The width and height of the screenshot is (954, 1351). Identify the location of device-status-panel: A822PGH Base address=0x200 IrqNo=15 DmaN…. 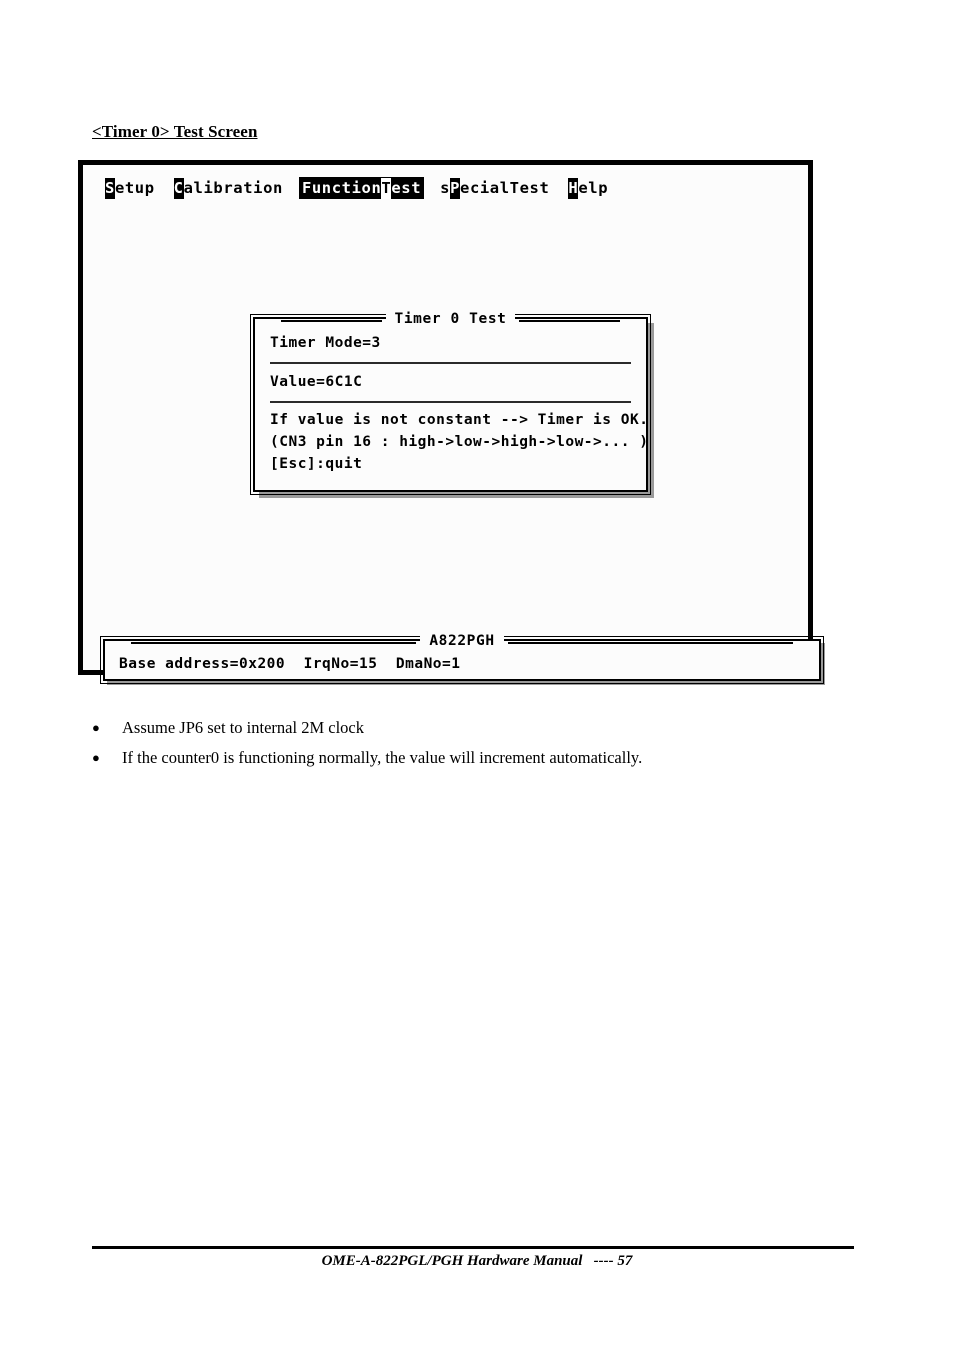
(462, 658).